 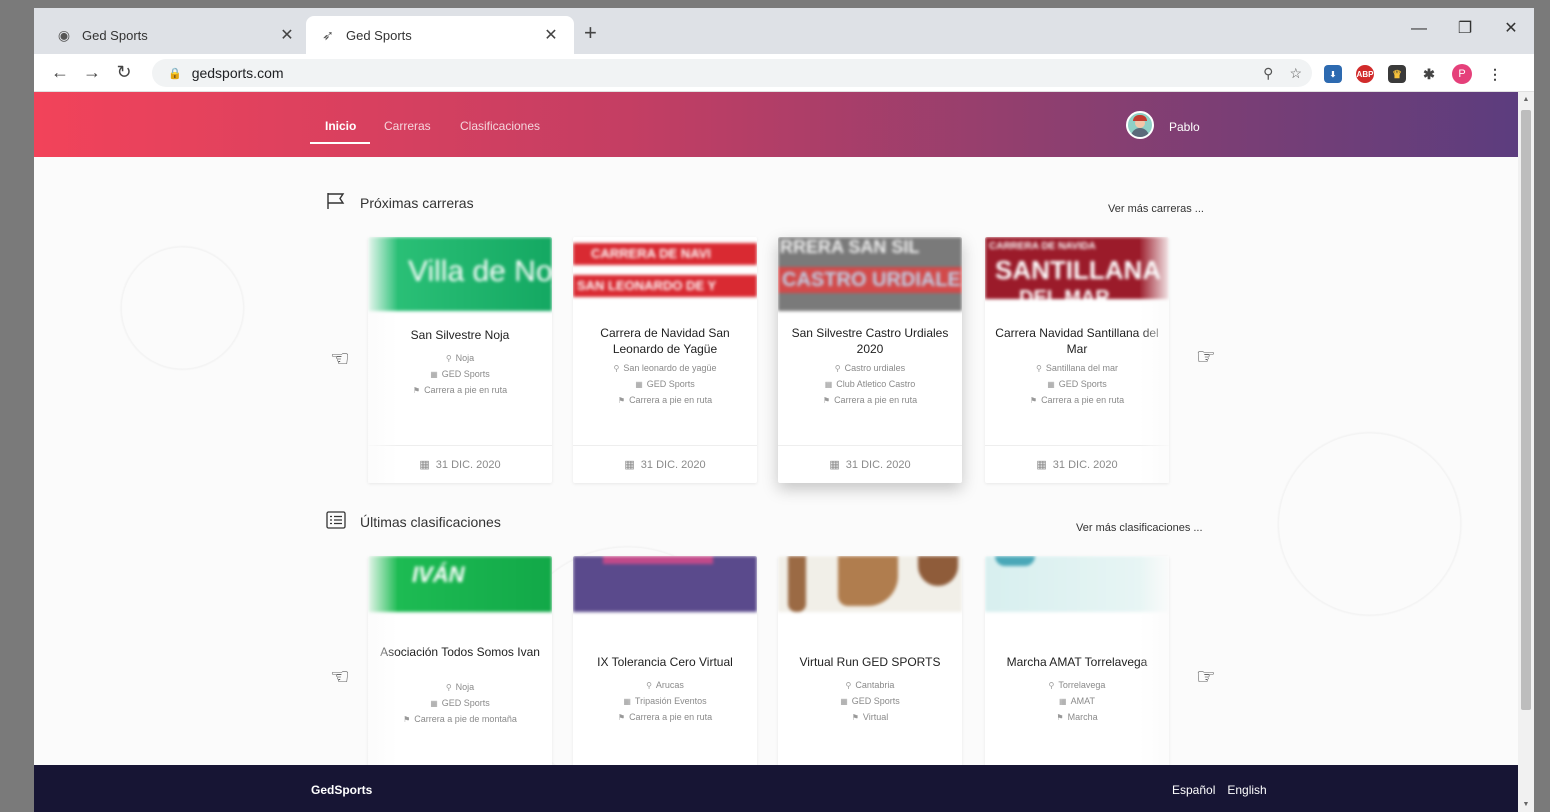 What do you see at coordinates (1462, 74) in the screenshot?
I see `profile-avatar: P` at bounding box center [1462, 74].